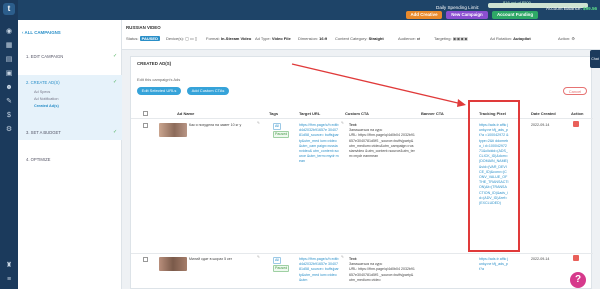 Image resolution: width=600 pixels, height=289 pixels. Describe the element at coordinates (467, 15) in the screenshot. I see `new-campaign-button: New Campaign` at that location.